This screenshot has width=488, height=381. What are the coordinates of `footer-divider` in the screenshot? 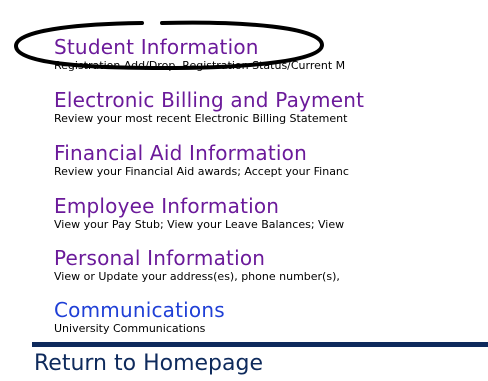 It's located at (260, 344).